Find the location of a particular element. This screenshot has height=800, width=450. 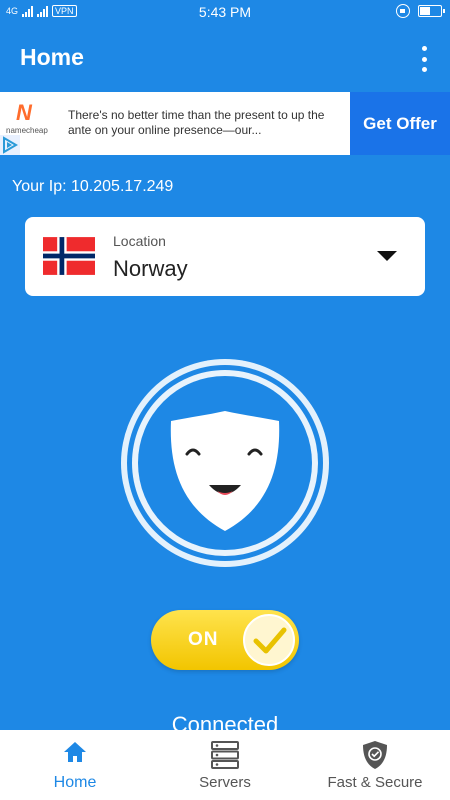

vpn-toggle: ON is located at coordinates (225, 640).